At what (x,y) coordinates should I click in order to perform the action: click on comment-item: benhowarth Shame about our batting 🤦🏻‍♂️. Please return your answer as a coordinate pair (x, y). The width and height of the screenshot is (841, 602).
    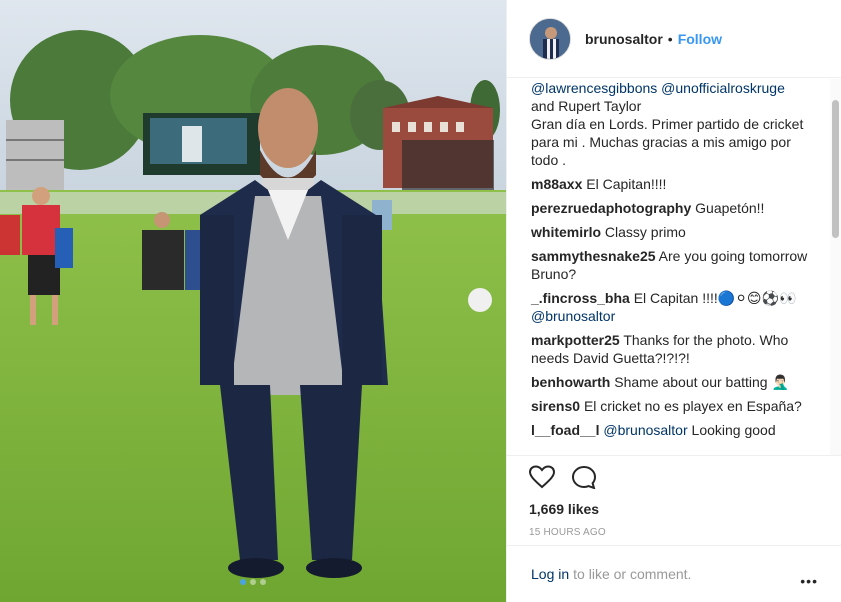
    Looking at the image, I should click on (671, 382).